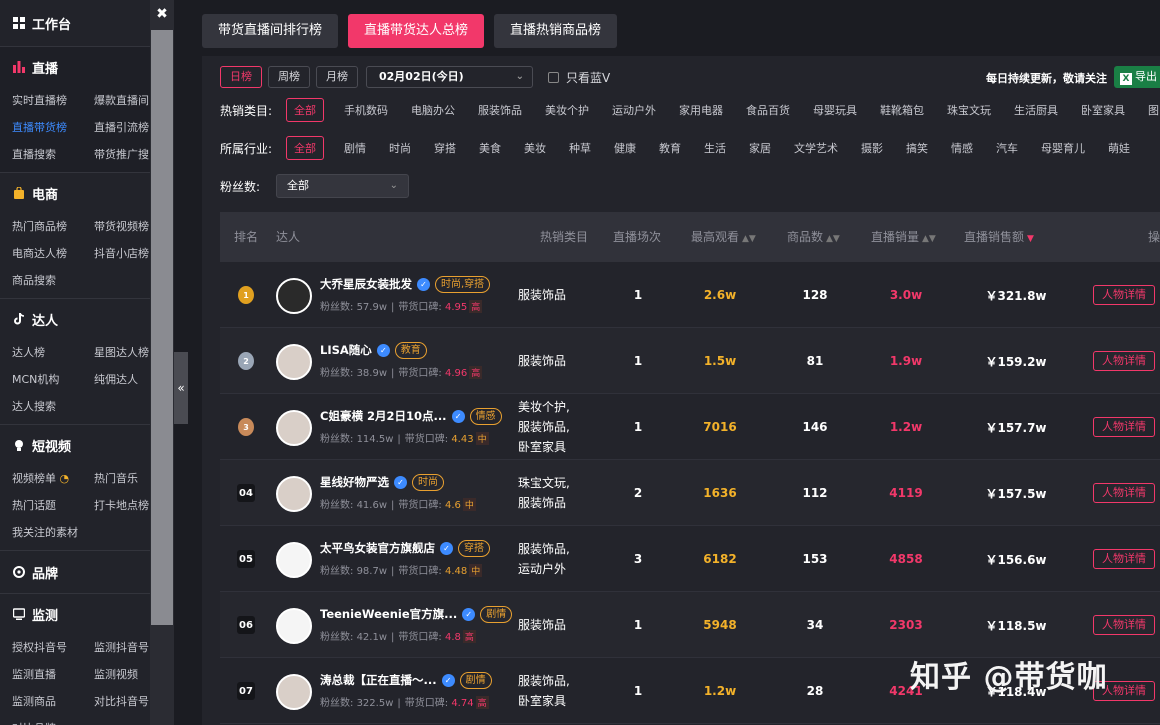 The width and height of the screenshot is (1160, 725). What do you see at coordinates (366, 284) in the screenshot?
I see `influencer-name: 大乔星辰女装批发` at bounding box center [366, 284].